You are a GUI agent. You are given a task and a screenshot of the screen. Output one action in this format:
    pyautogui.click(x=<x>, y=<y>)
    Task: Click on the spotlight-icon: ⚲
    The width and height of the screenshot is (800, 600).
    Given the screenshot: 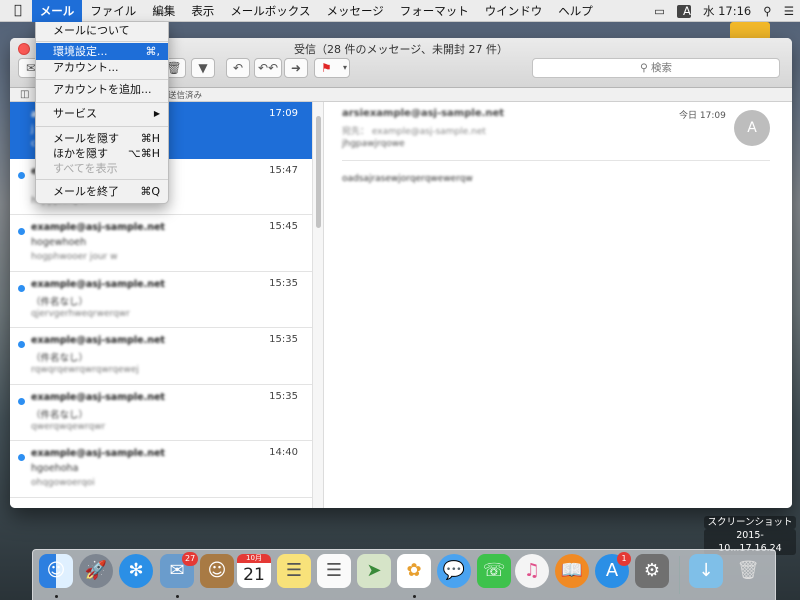 What is the action you would take?
    pyautogui.click(x=767, y=11)
    